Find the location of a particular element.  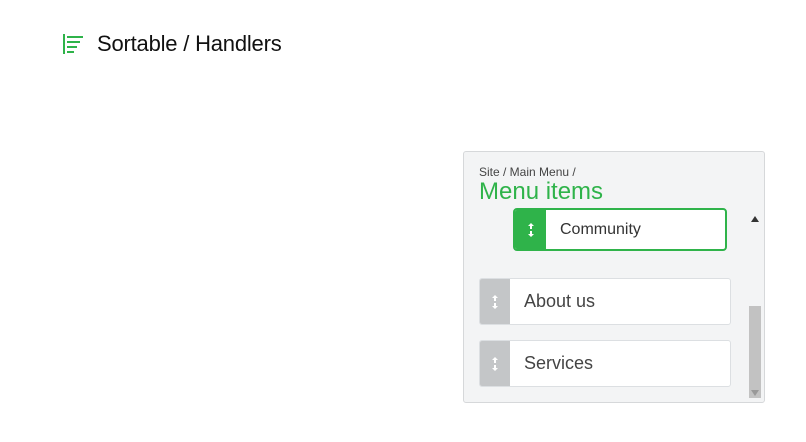

list-item-community-dragging: Community is located at coordinates (620, 229).